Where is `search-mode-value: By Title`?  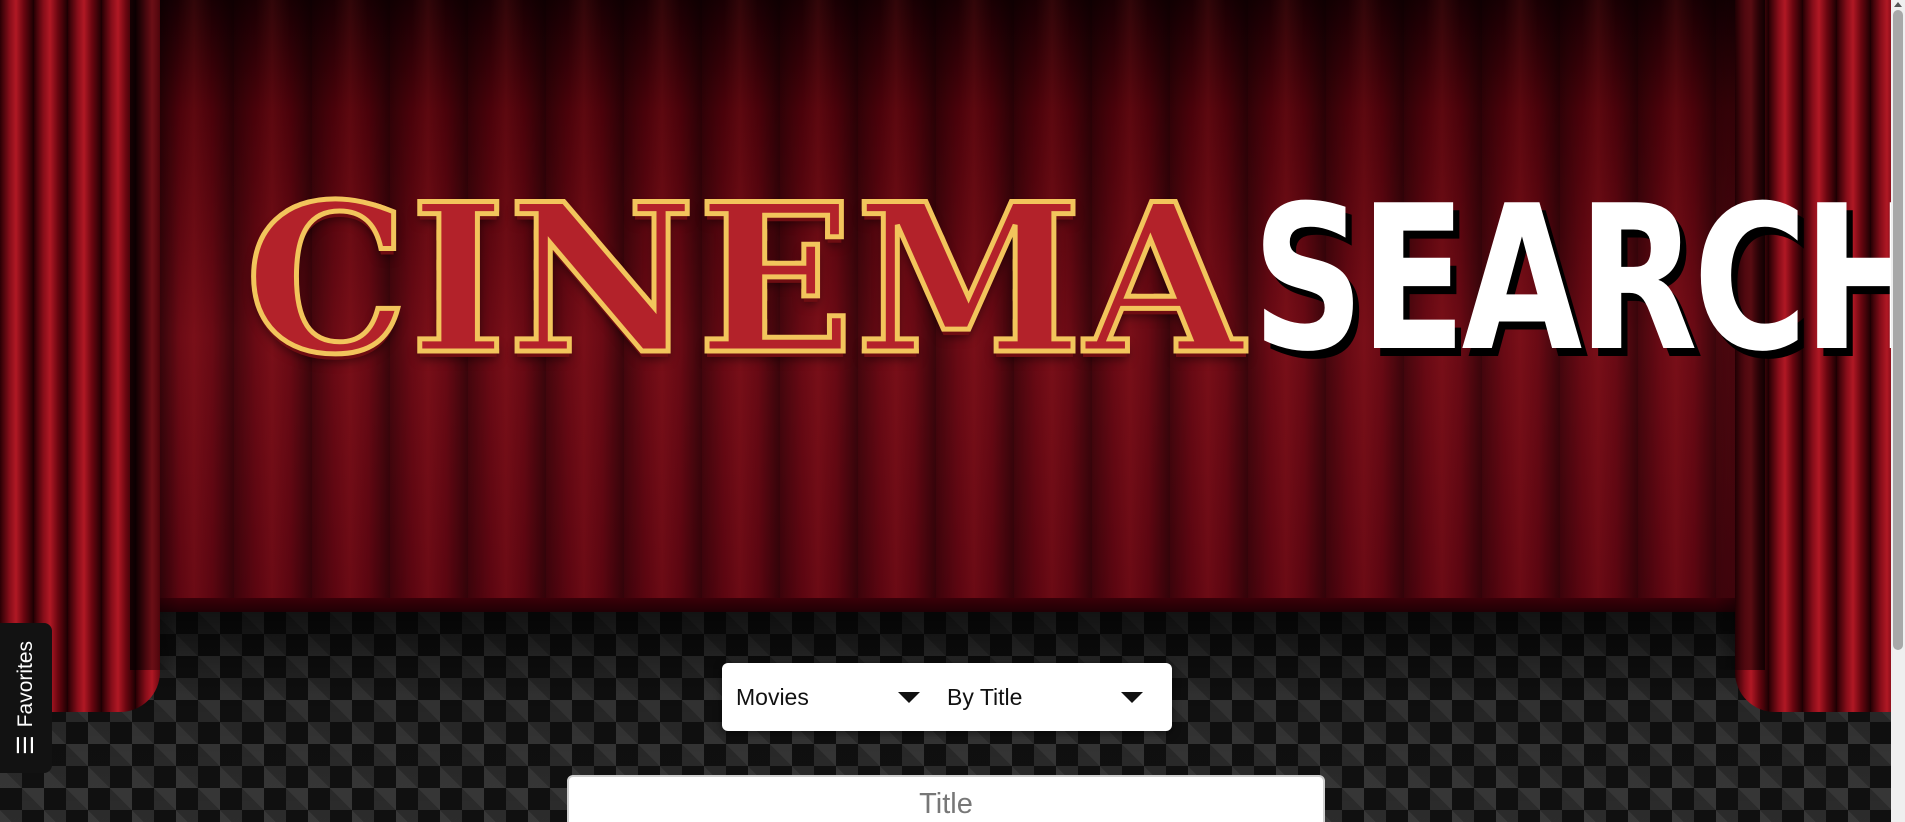
search-mode-value: By Title is located at coordinates (985, 696).